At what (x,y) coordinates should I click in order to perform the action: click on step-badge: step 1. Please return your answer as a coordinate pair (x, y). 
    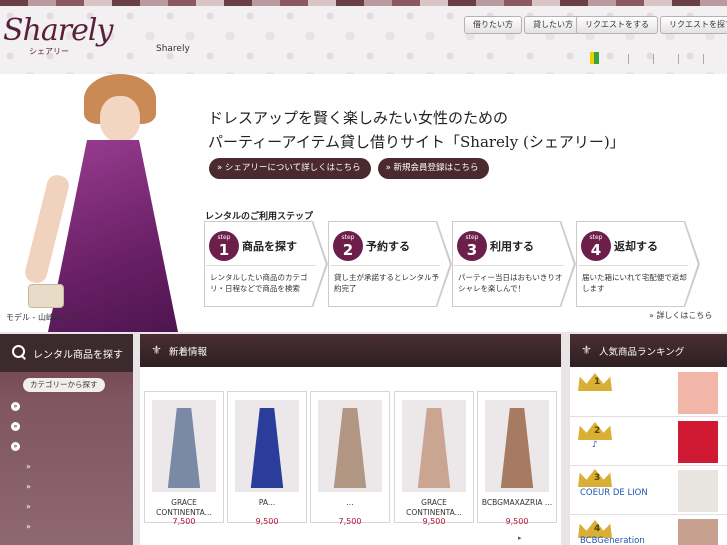
    Looking at the image, I should click on (224, 246).